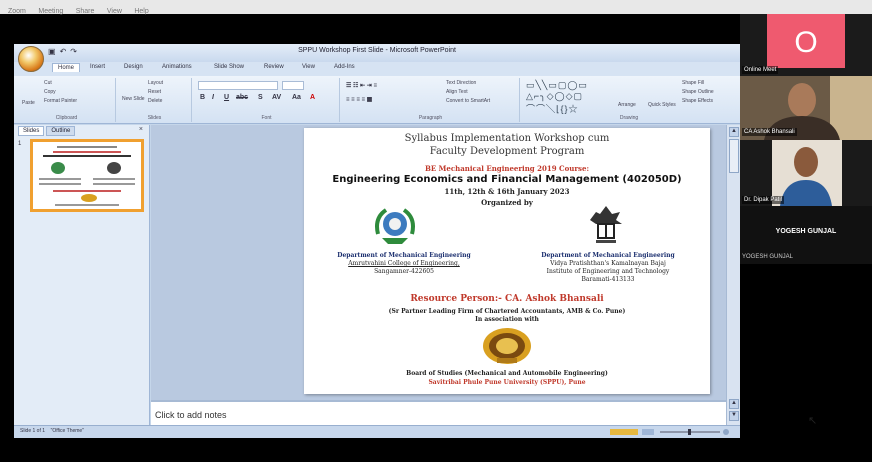 The height and width of the screenshot is (462, 872). What do you see at coordinates (66, 118) in the screenshot?
I see `clipboard-label: Clipboard` at bounding box center [66, 118].